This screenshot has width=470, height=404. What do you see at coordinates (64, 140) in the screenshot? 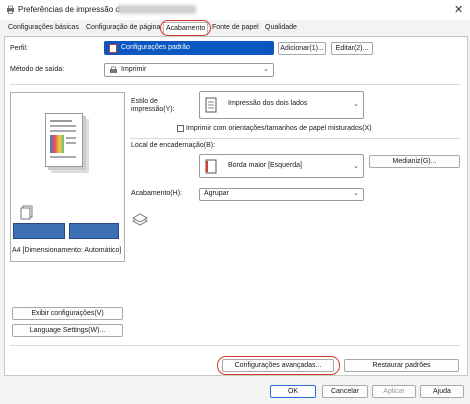
I see `page-preview` at bounding box center [64, 140].